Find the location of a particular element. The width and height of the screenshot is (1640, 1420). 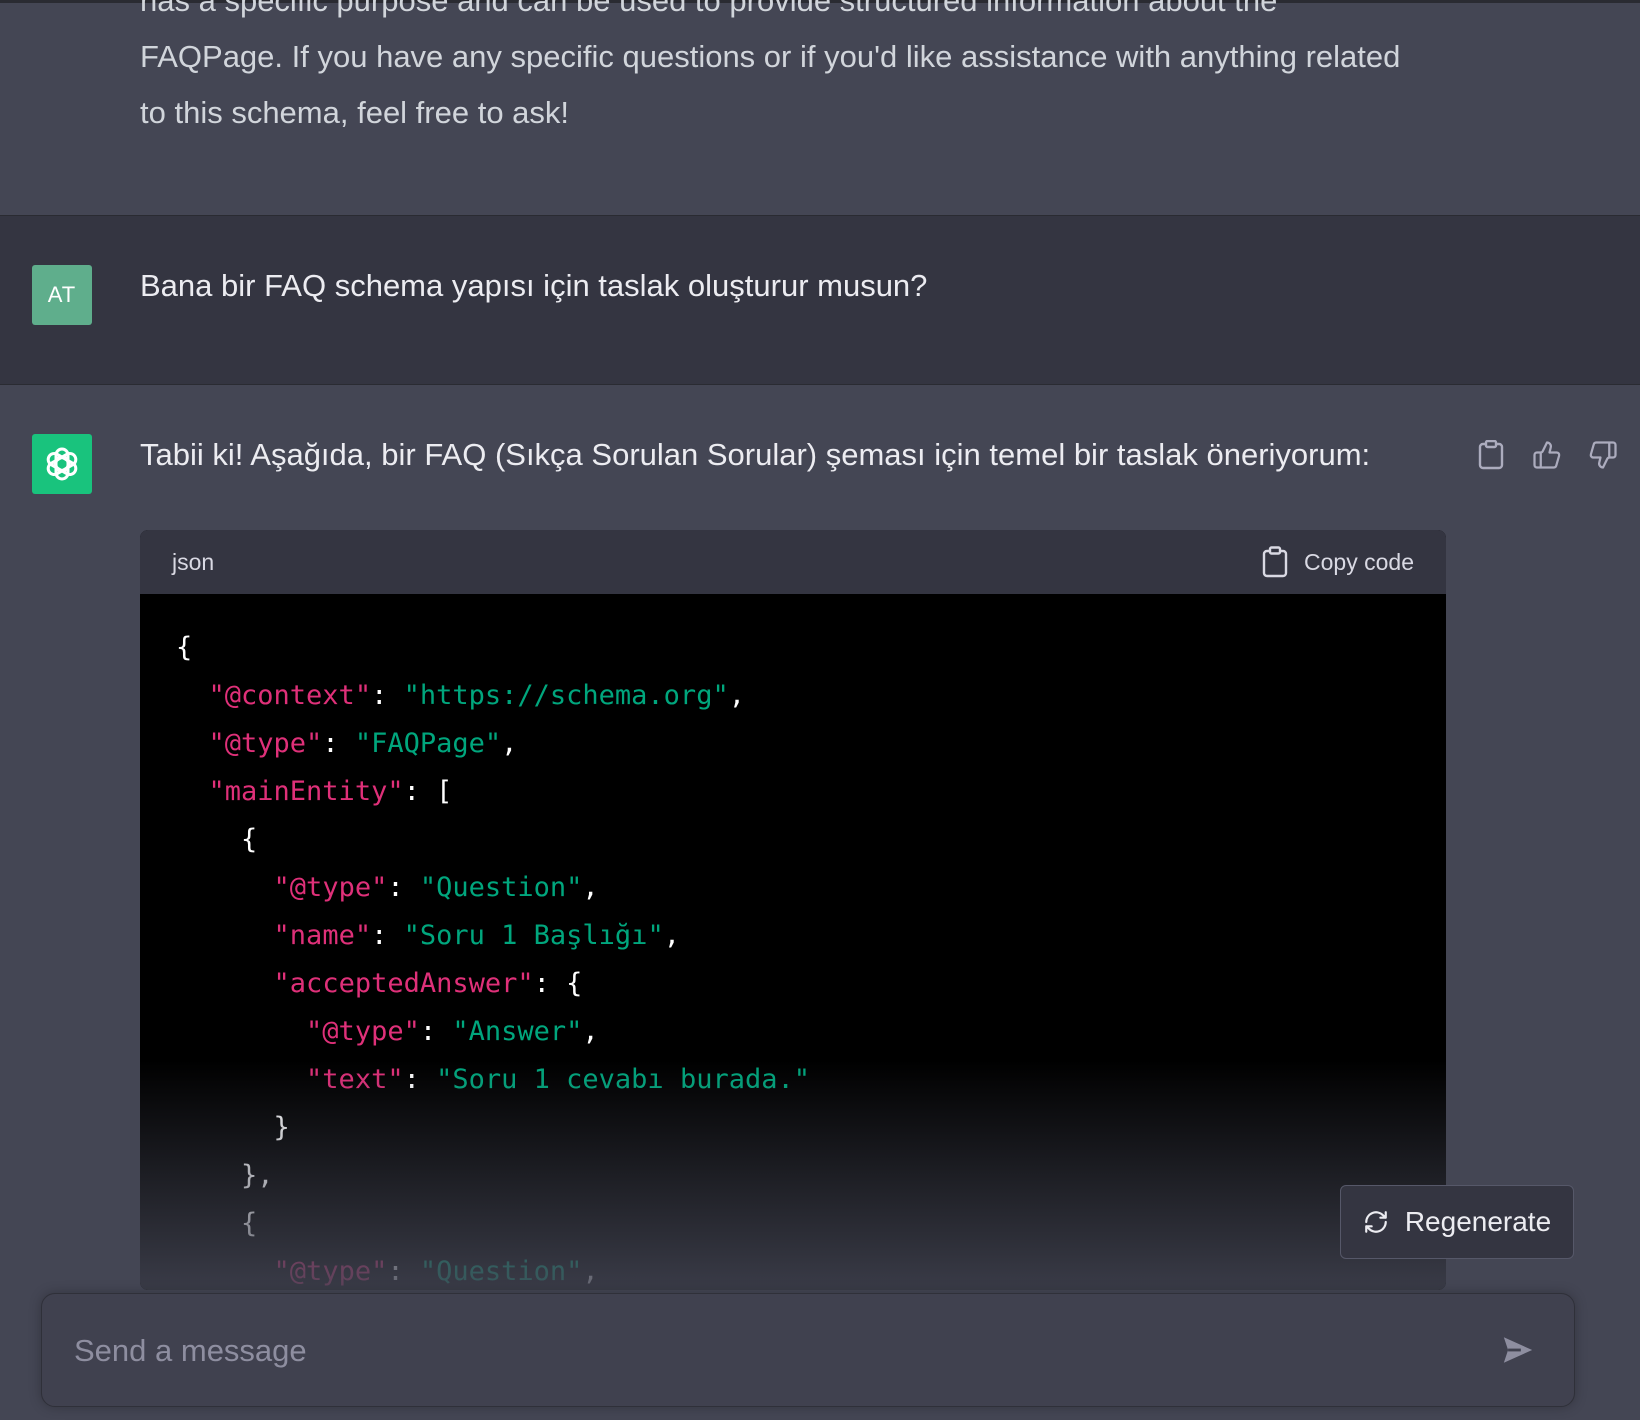

message-composer is located at coordinates (808, 1350).